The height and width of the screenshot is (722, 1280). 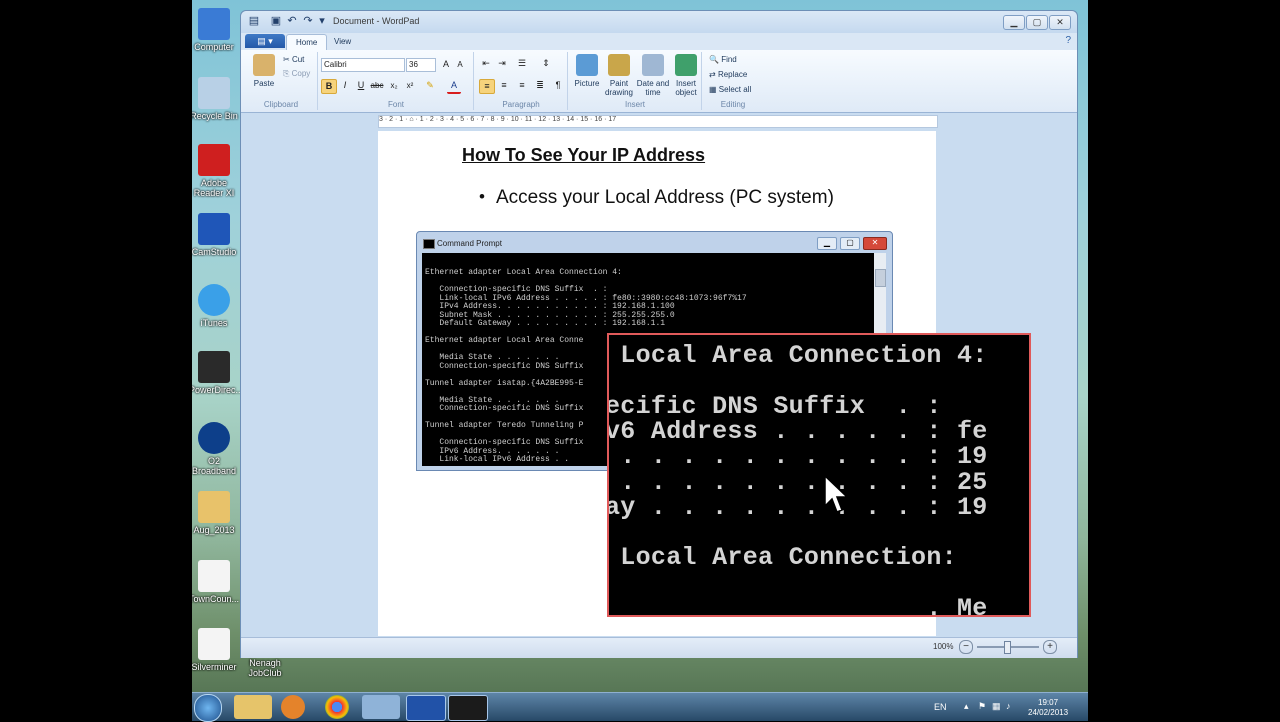 I want to click on clock: 19:07 24/02/2013, so click(x=1048, y=708).